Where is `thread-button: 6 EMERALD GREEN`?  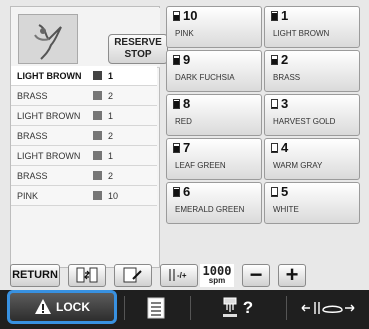 thread-button: 6 EMERALD GREEN is located at coordinates (214, 203).